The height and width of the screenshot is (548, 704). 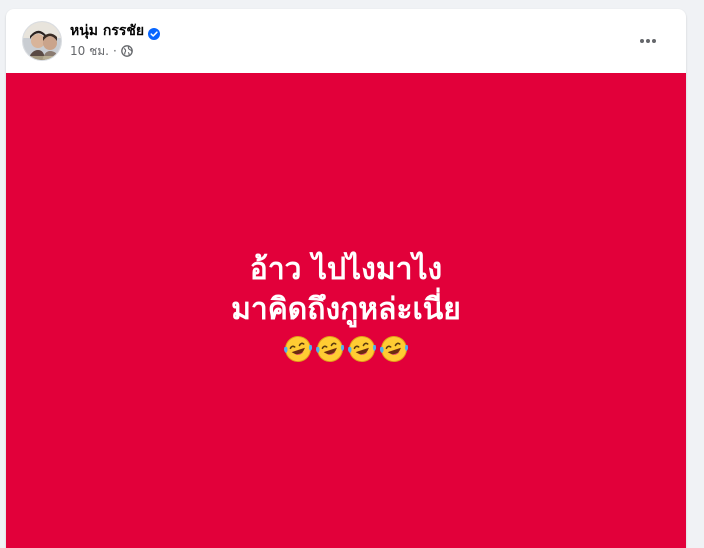 I want to click on post-text-block: อ้าว ไปไงมาไง มาคิดถึงกูหล่ะเนี่ย, so click(x=346, y=307).